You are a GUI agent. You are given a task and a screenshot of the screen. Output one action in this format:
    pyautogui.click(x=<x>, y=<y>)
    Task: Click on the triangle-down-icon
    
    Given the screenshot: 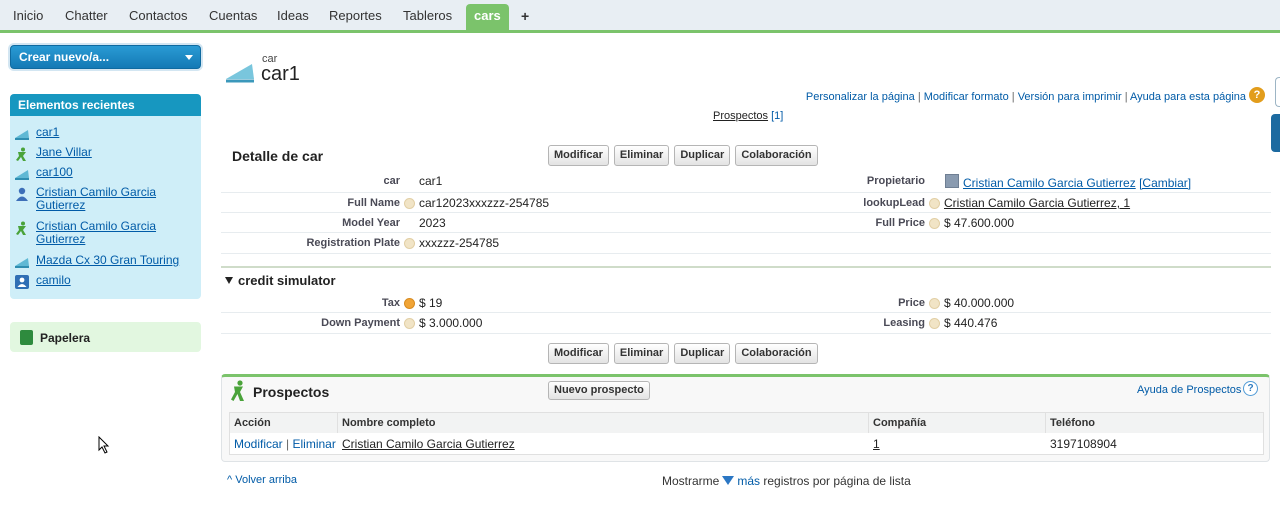 What is the action you would take?
    pyautogui.click(x=728, y=480)
    